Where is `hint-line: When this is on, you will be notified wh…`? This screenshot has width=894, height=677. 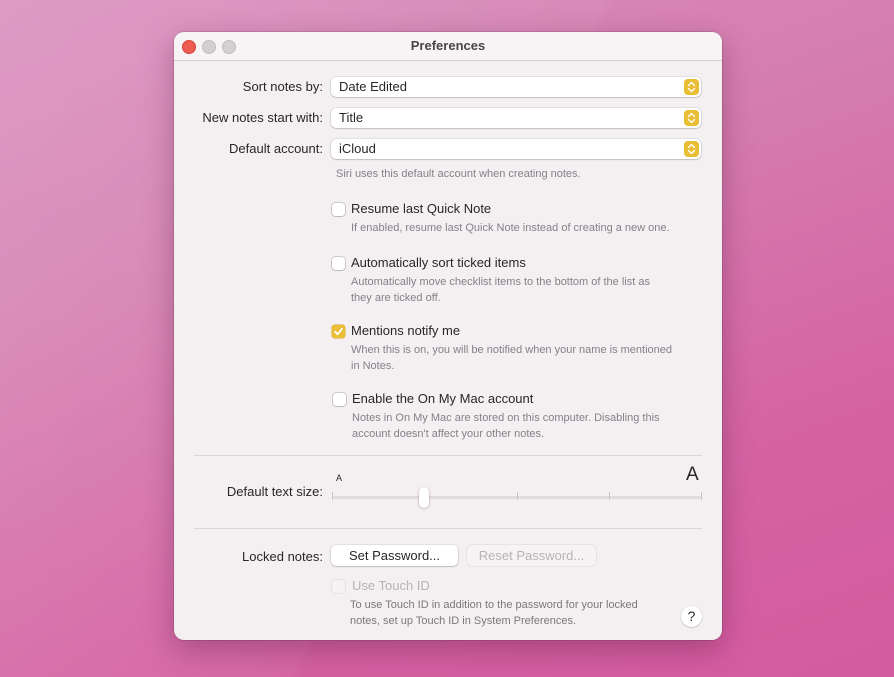
hint-line: When this is on, you will be notified wh… is located at coordinates (512, 350).